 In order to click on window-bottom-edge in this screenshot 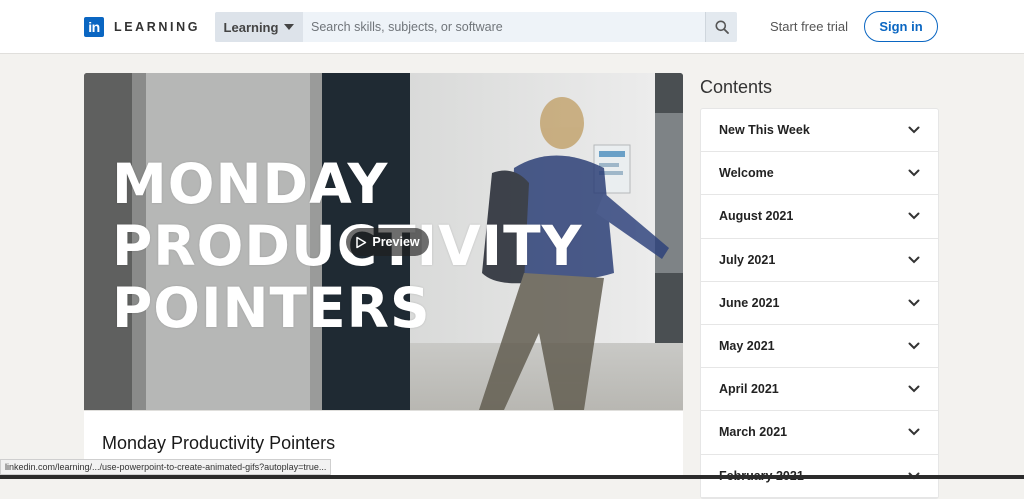, I will do `click(512, 477)`.